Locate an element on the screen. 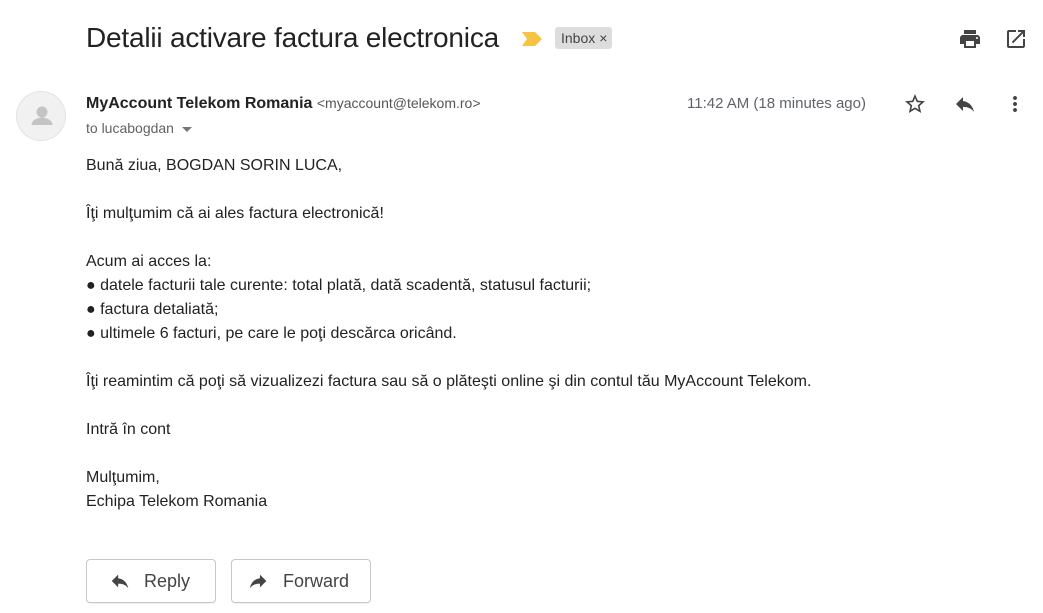 Image resolution: width=1043 pixels, height=613 pixels. default-avatar-icon is located at coordinates (42, 115).